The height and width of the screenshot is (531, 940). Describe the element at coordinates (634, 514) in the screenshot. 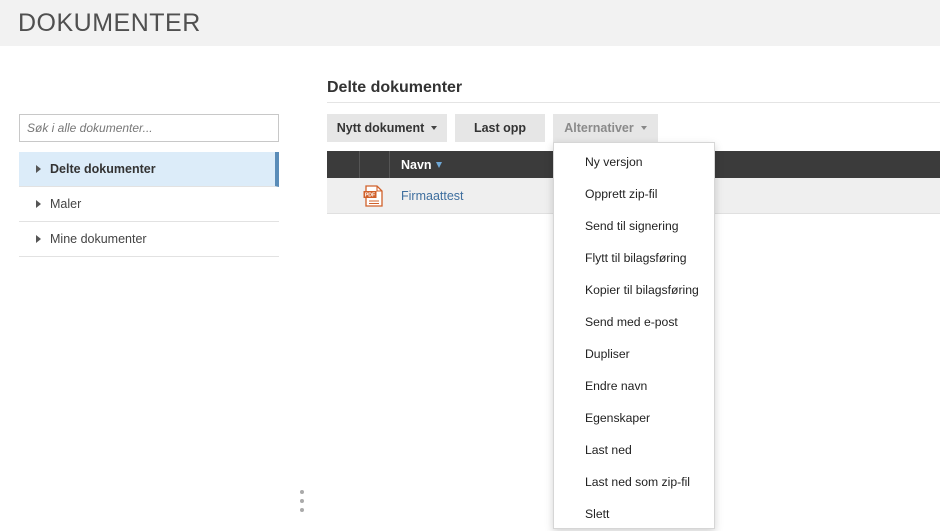

I see `menu-item-delete: Slett` at that location.